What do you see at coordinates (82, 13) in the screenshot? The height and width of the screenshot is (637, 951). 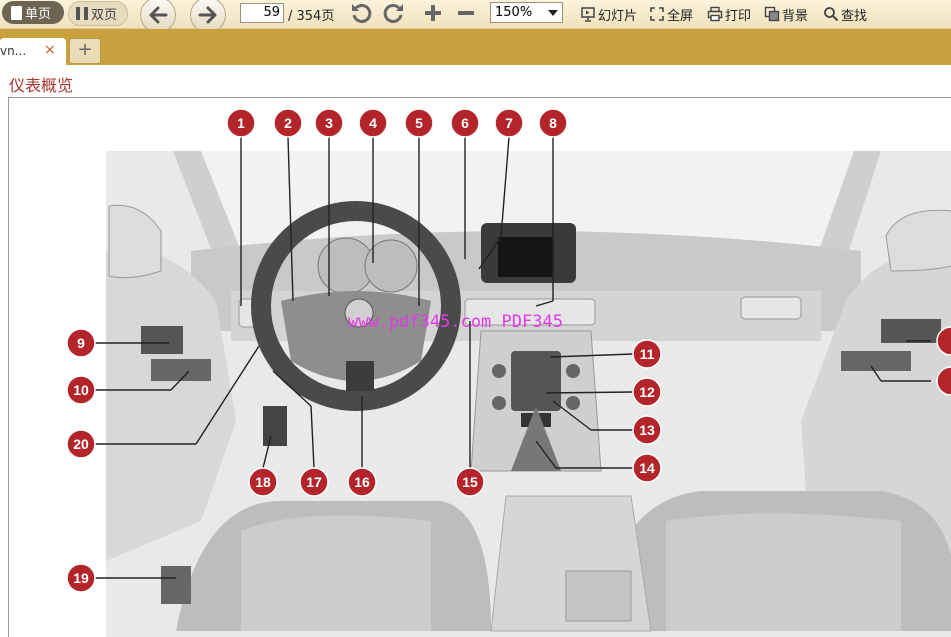 I see `book-icon` at bounding box center [82, 13].